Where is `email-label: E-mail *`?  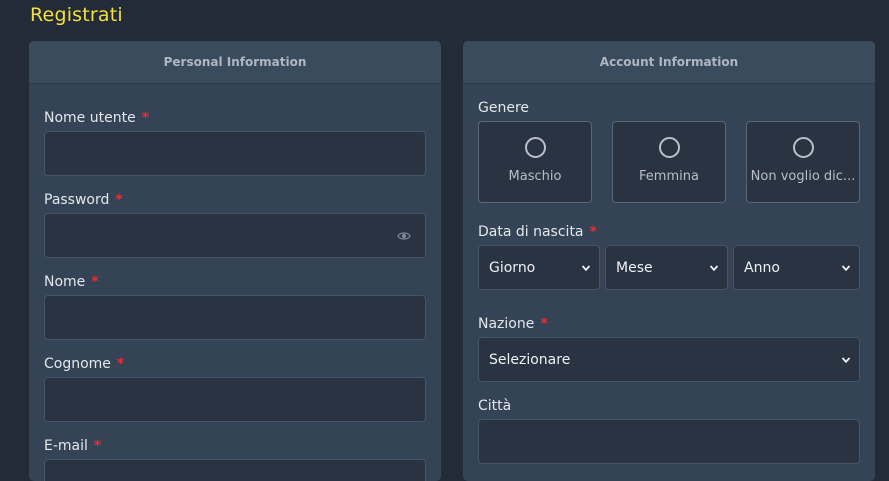 email-label: E-mail * is located at coordinates (72, 446).